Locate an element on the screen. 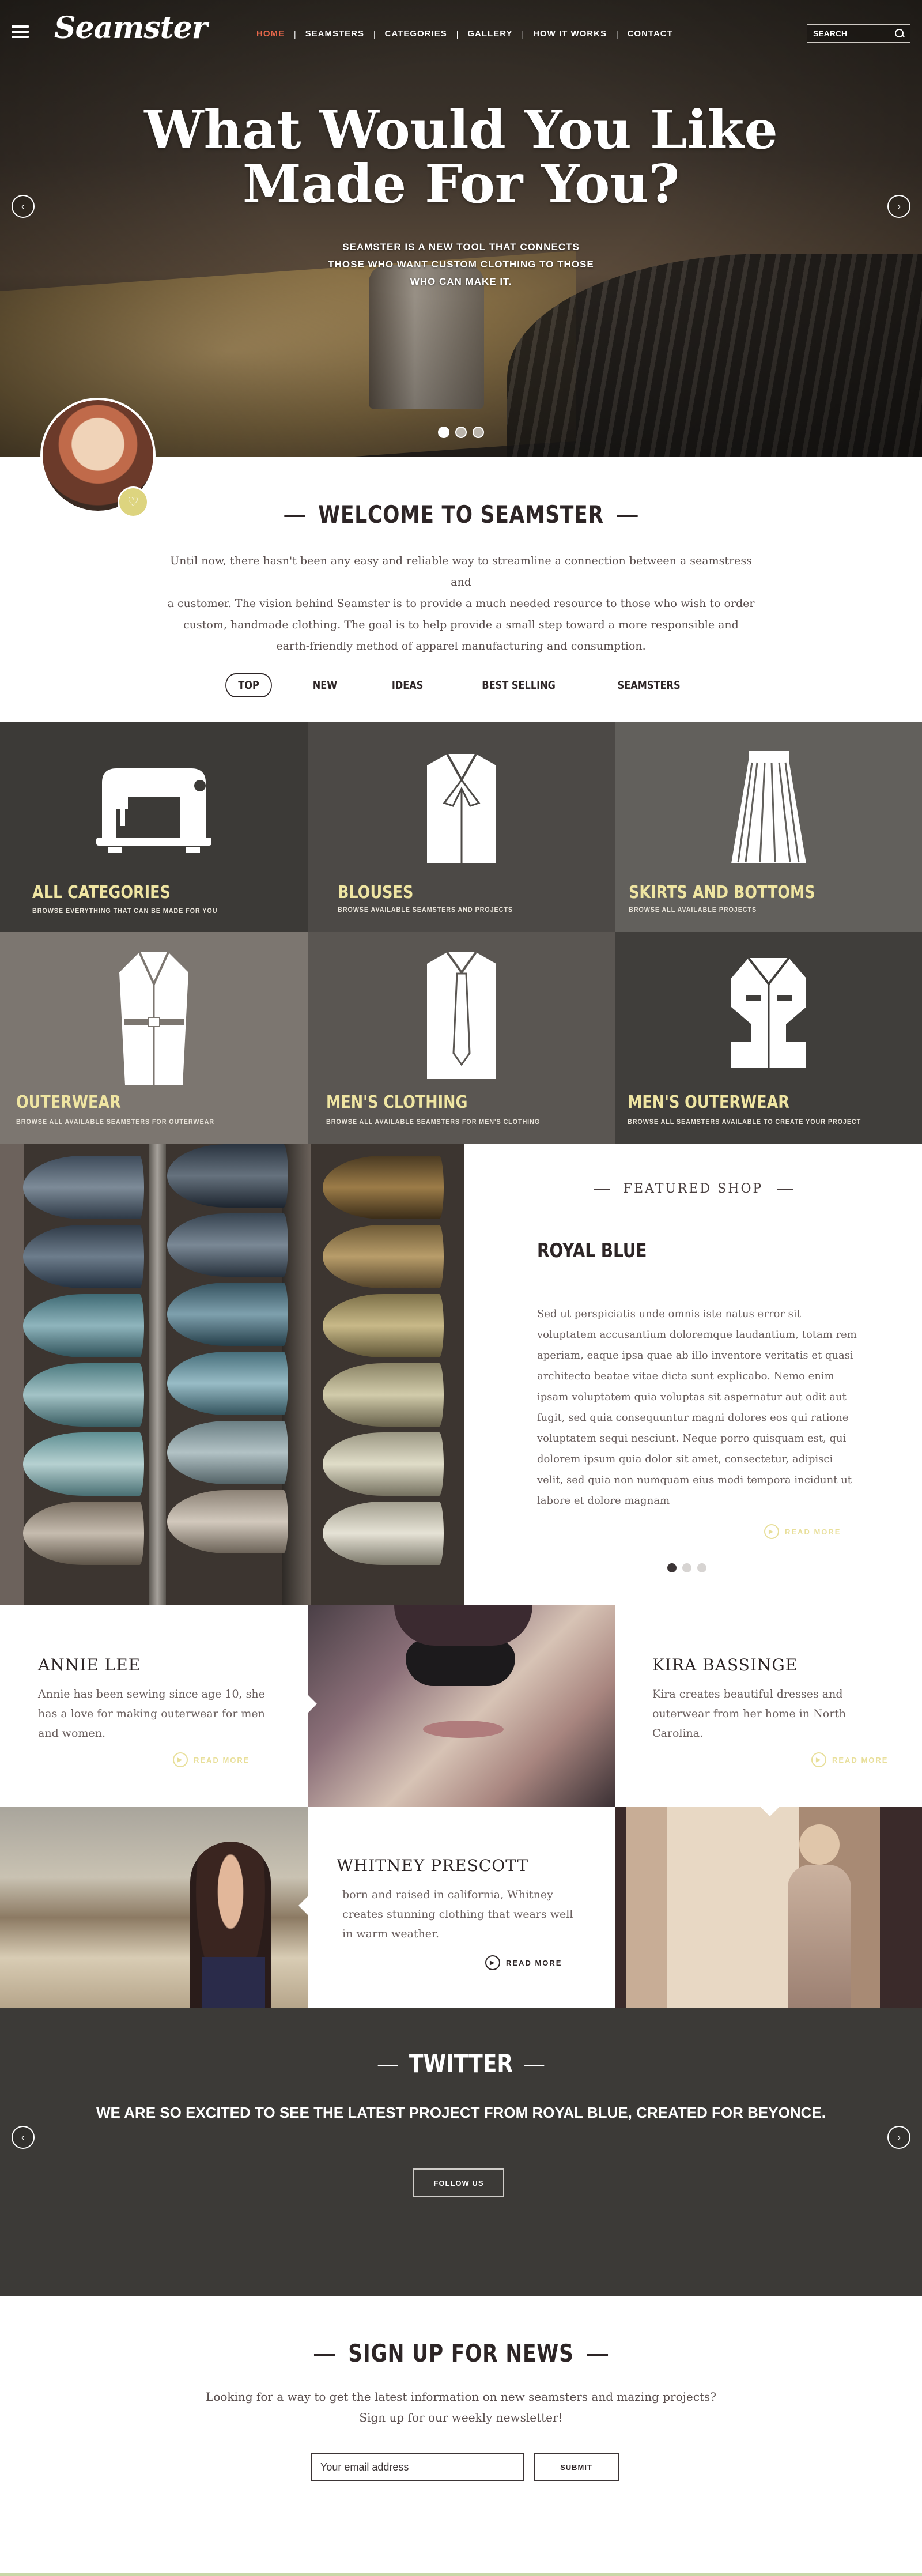 This screenshot has width=922, height=2576. filter-tabs: TOP NEW IDEAS BEST SELLING SEAMSTERS is located at coordinates (461, 685).